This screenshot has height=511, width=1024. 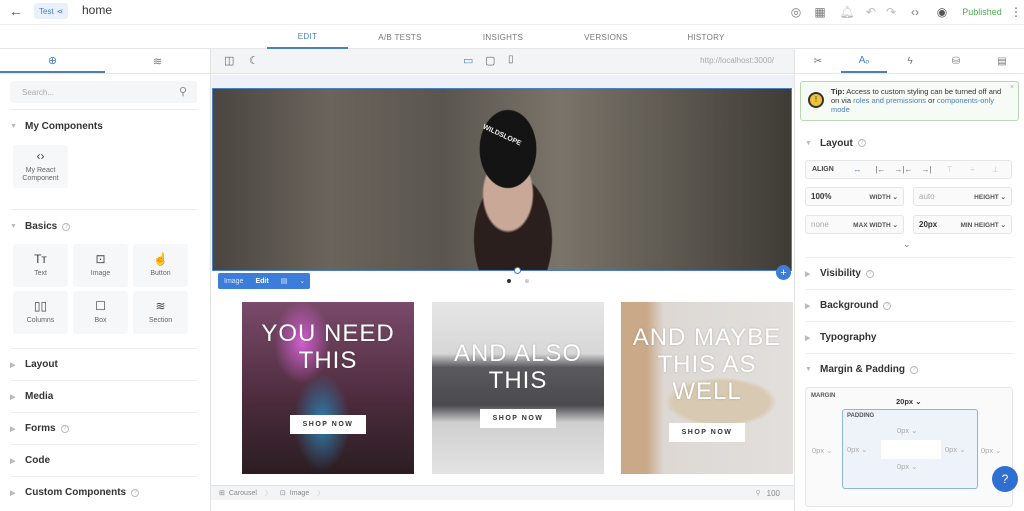 I want to click on card-title: YOU NEED THIS, so click(x=328, y=347).